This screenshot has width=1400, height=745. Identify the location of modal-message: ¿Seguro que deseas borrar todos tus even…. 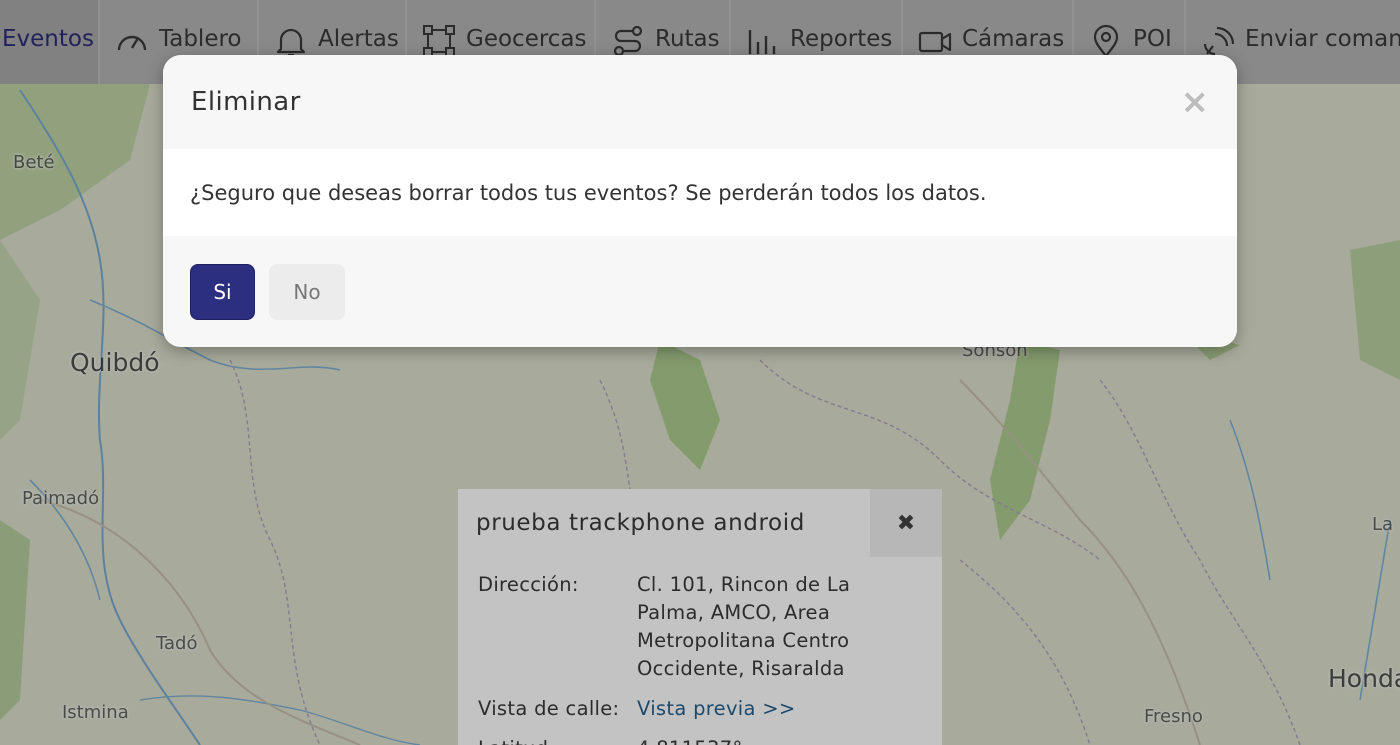
(588, 192).